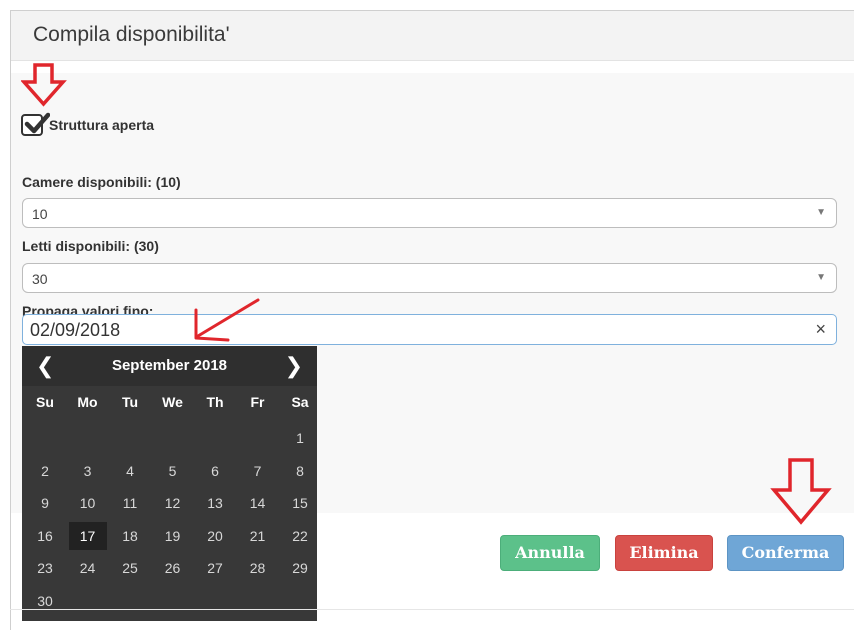  What do you see at coordinates (300, 503) in the screenshot?
I see `calendar-day: 15` at bounding box center [300, 503].